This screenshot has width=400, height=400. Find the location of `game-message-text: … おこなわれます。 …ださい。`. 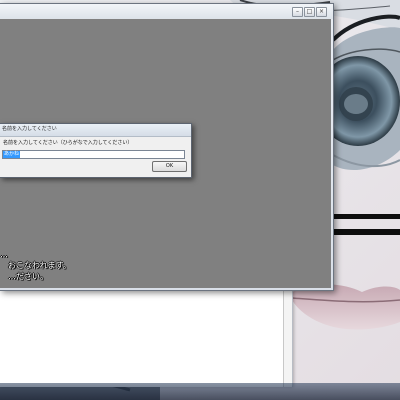

game-message-text: … おこなわれます。 …ださい。 is located at coordinates (35, 265).